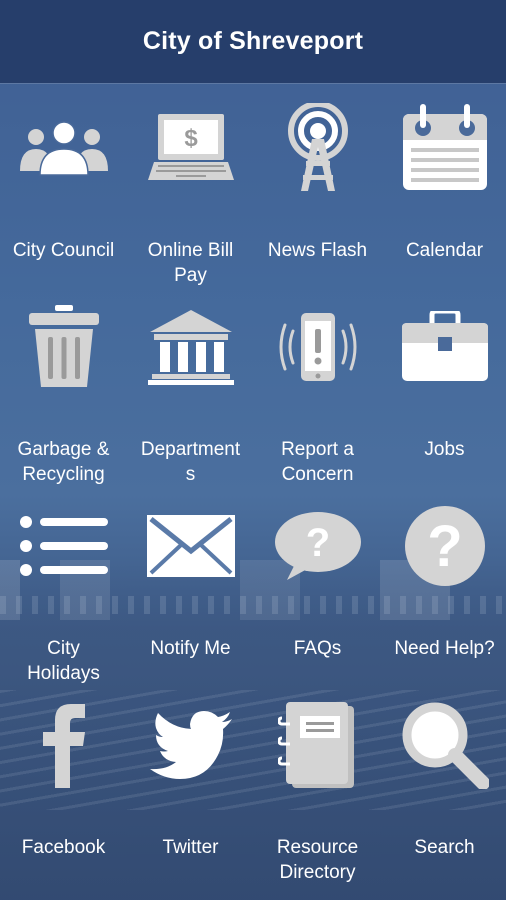  Describe the element at coordinates (63, 250) in the screenshot. I see `tile-label: City Council` at that location.